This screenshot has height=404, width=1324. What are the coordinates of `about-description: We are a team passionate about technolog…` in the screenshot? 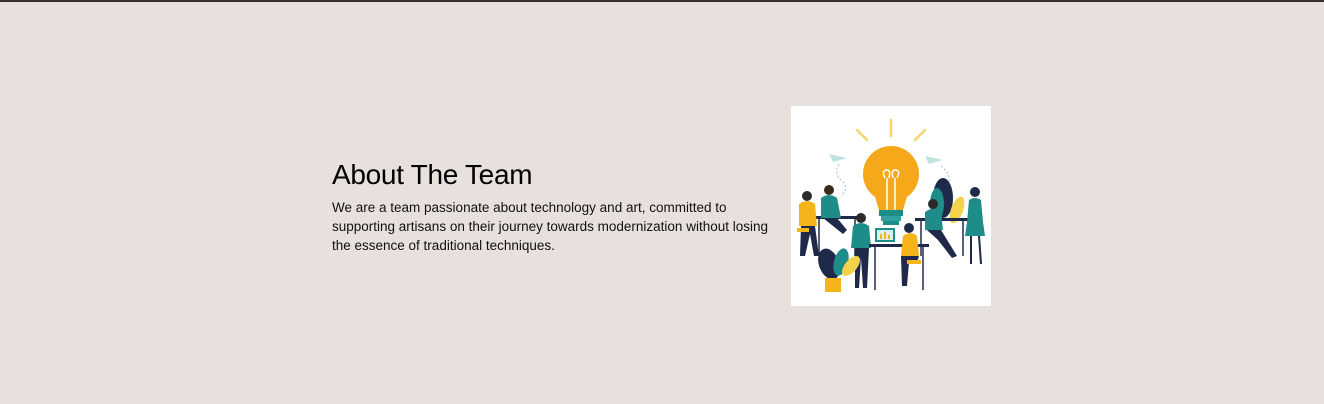 It's located at (550, 226).